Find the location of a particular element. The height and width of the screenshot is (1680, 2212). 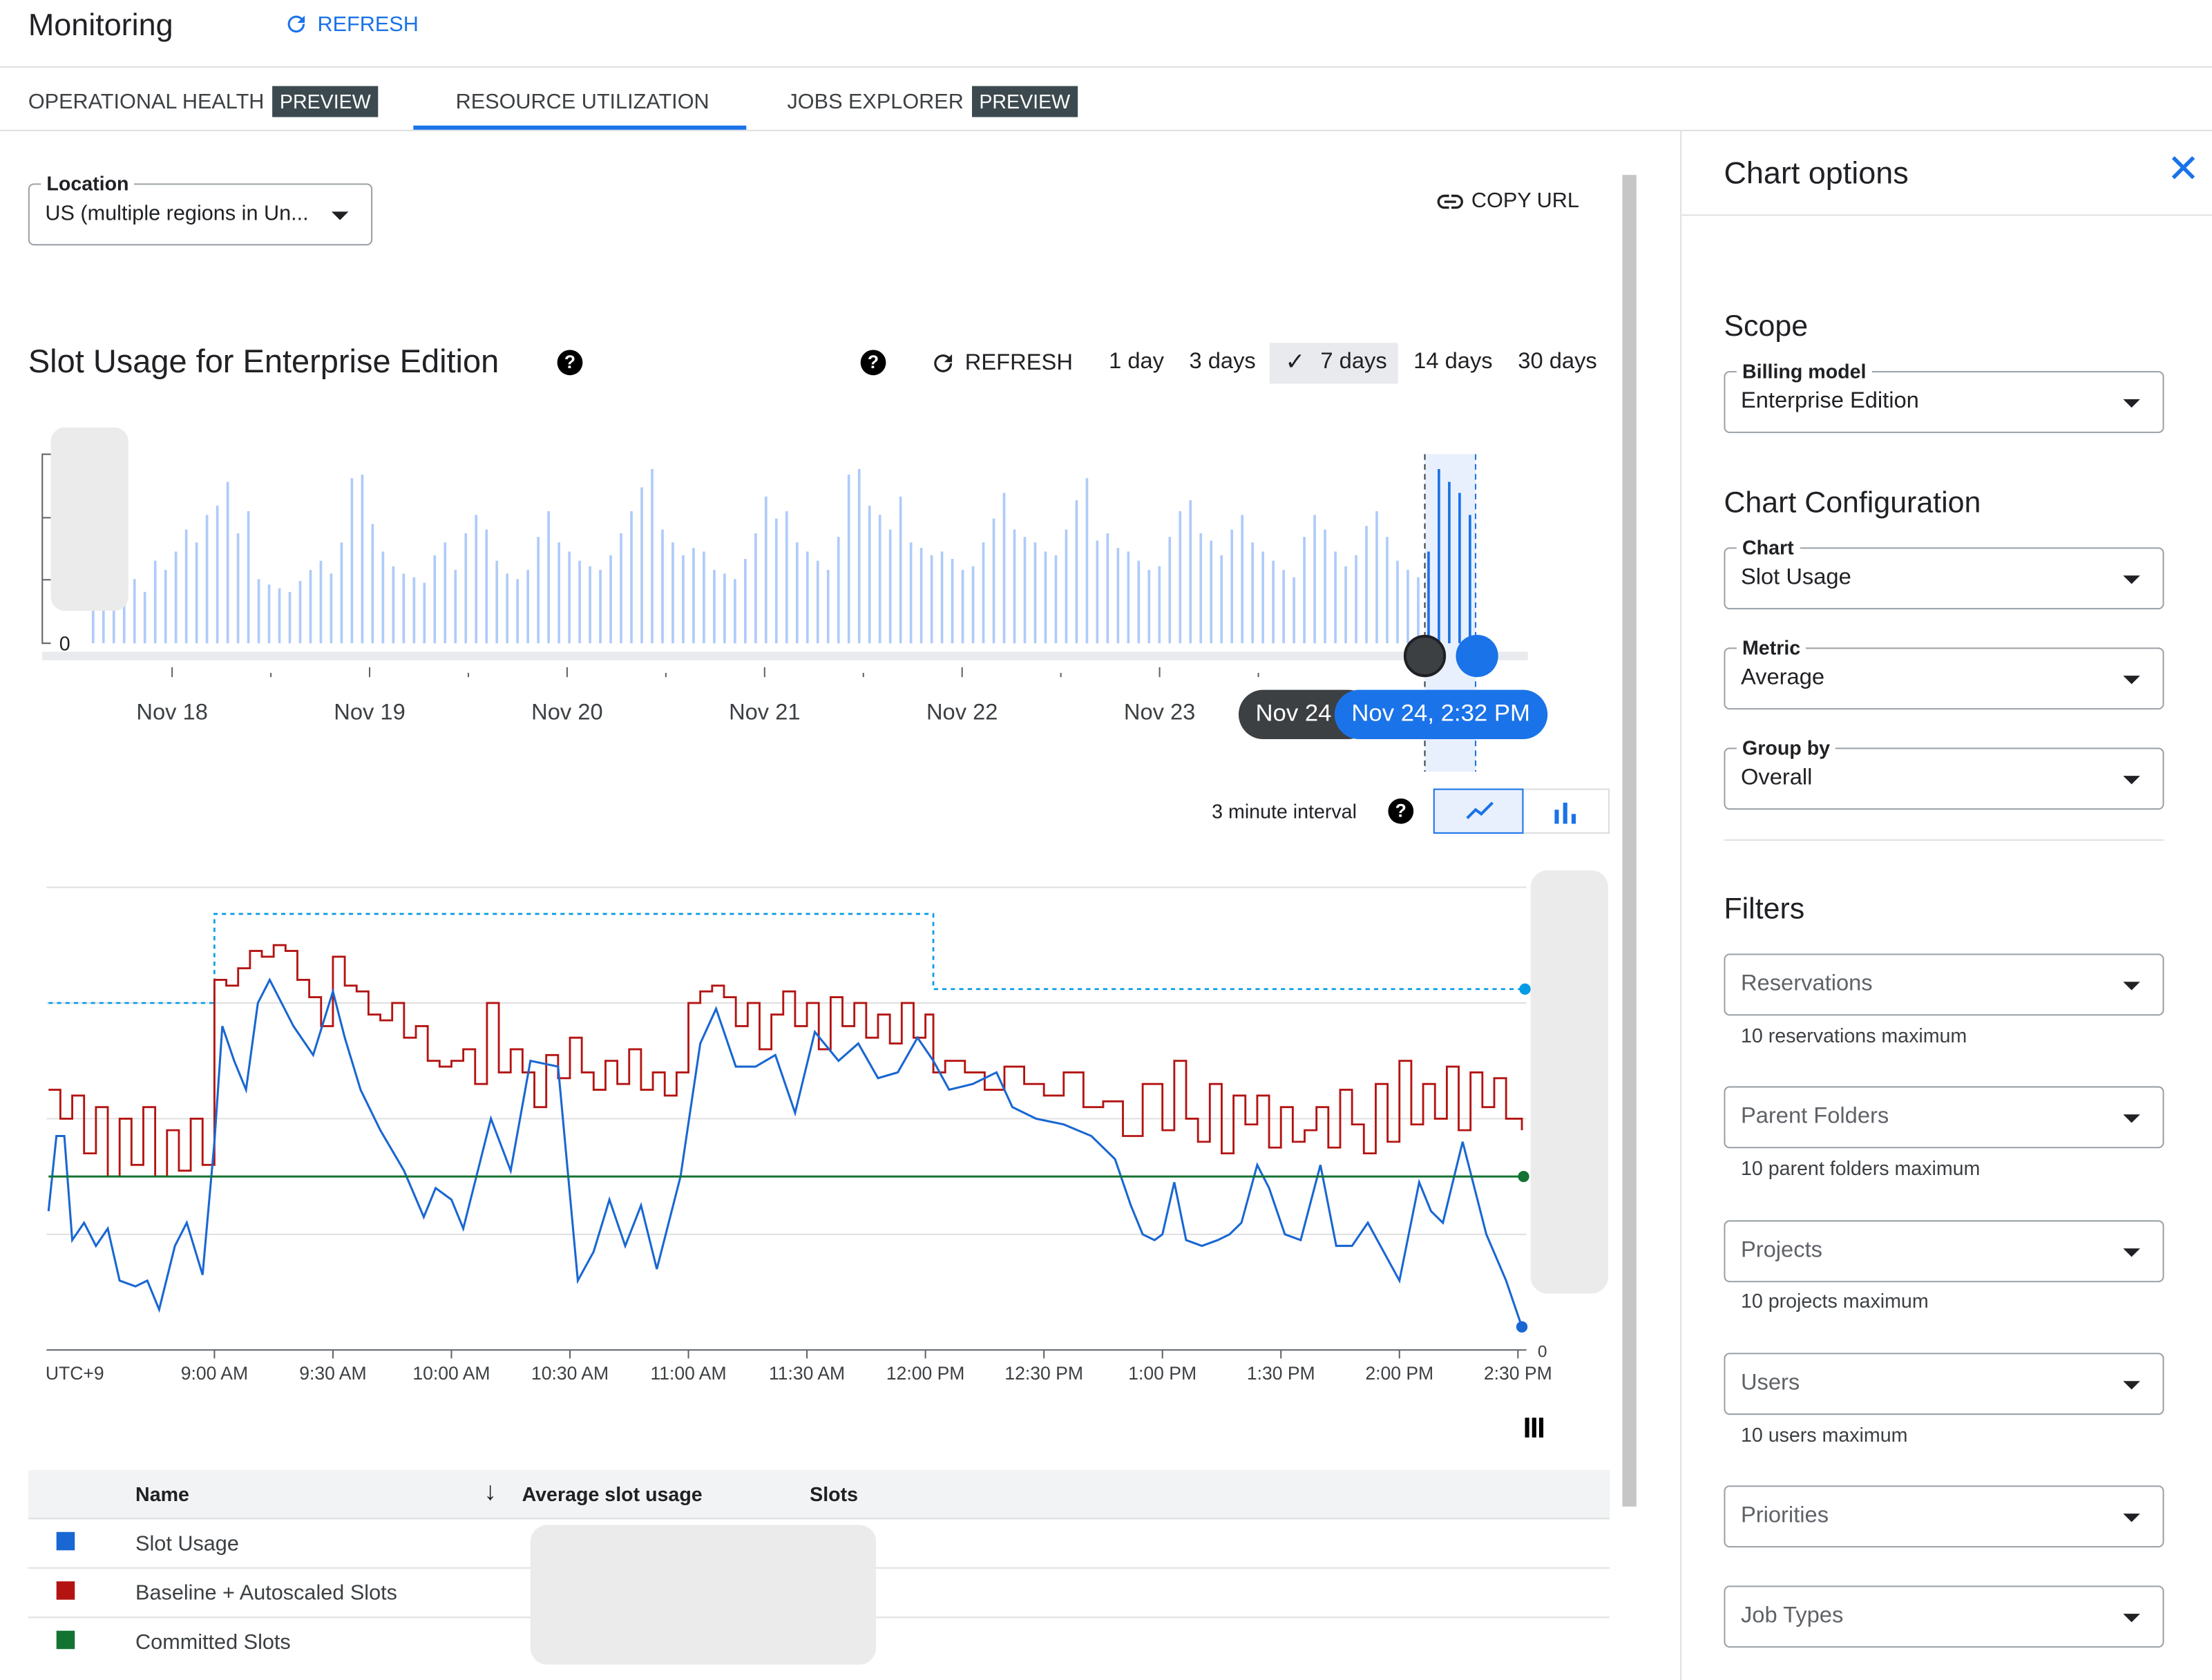

interval-label: 3 minute interval is located at coordinates (1284, 811).